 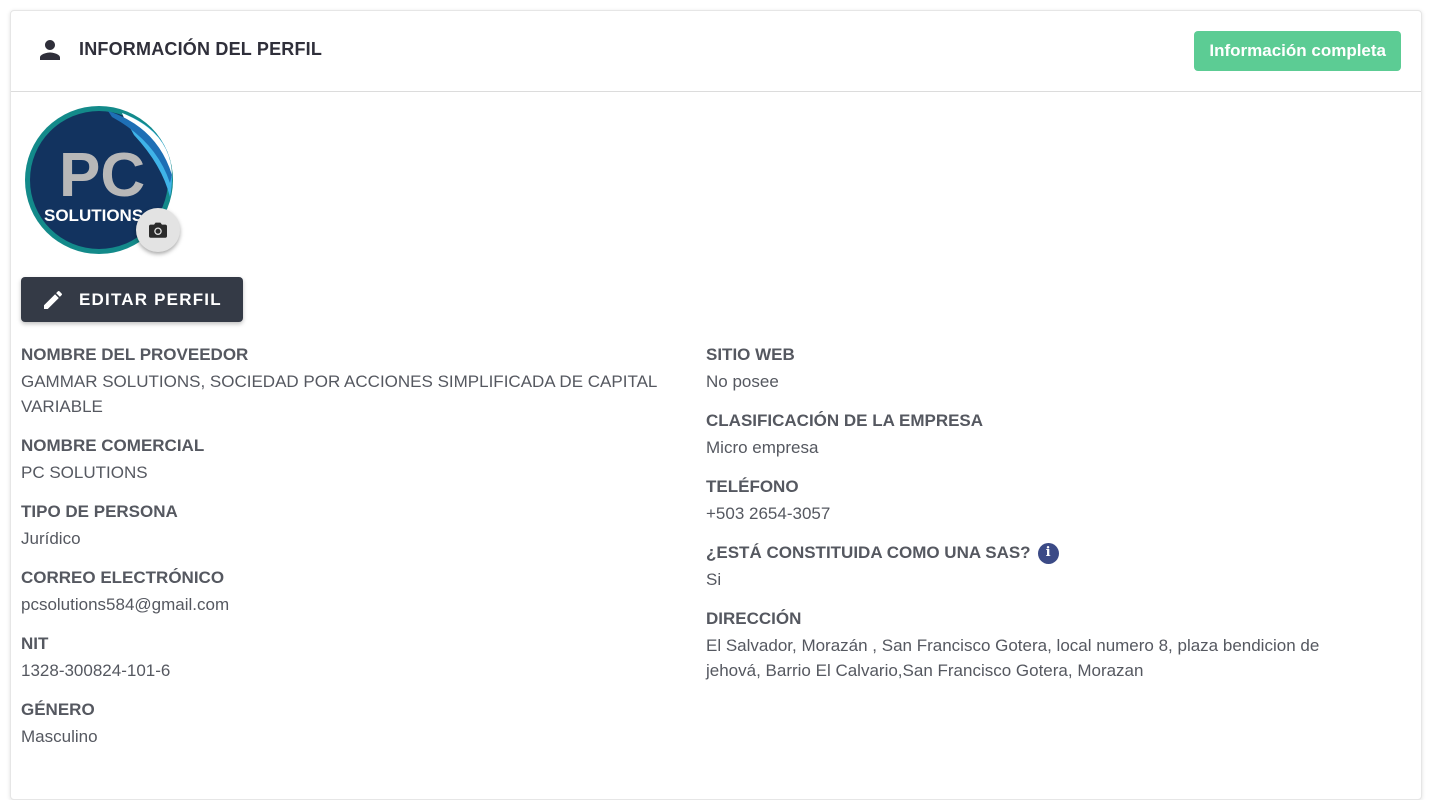 What do you see at coordinates (750, 354) in the screenshot?
I see `field-label: SITIO WEB` at bounding box center [750, 354].